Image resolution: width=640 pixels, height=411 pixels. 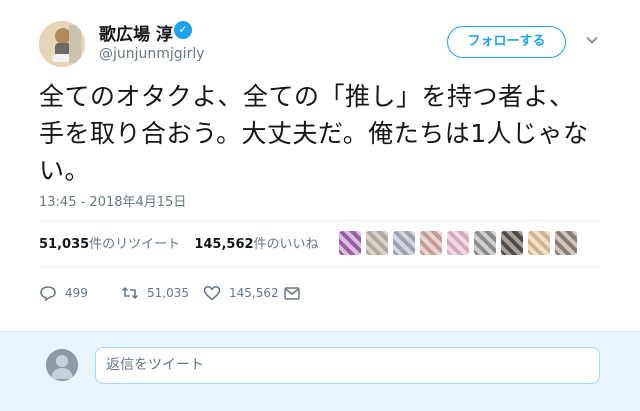 What do you see at coordinates (62, 44) in the screenshot?
I see `user-avatar` at bounding box center [62, 44].